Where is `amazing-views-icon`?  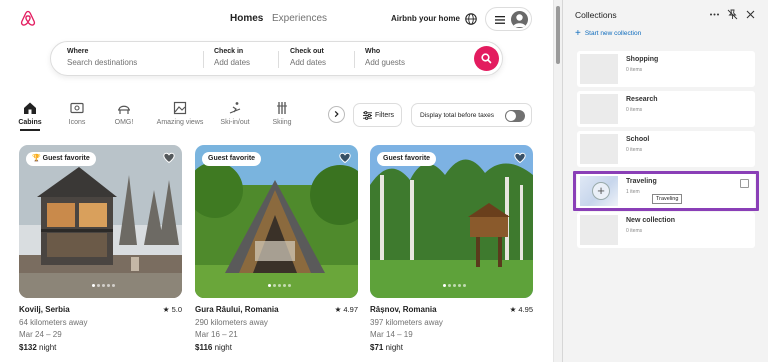
amazing-views-icon is located at coordinates (180, 108).